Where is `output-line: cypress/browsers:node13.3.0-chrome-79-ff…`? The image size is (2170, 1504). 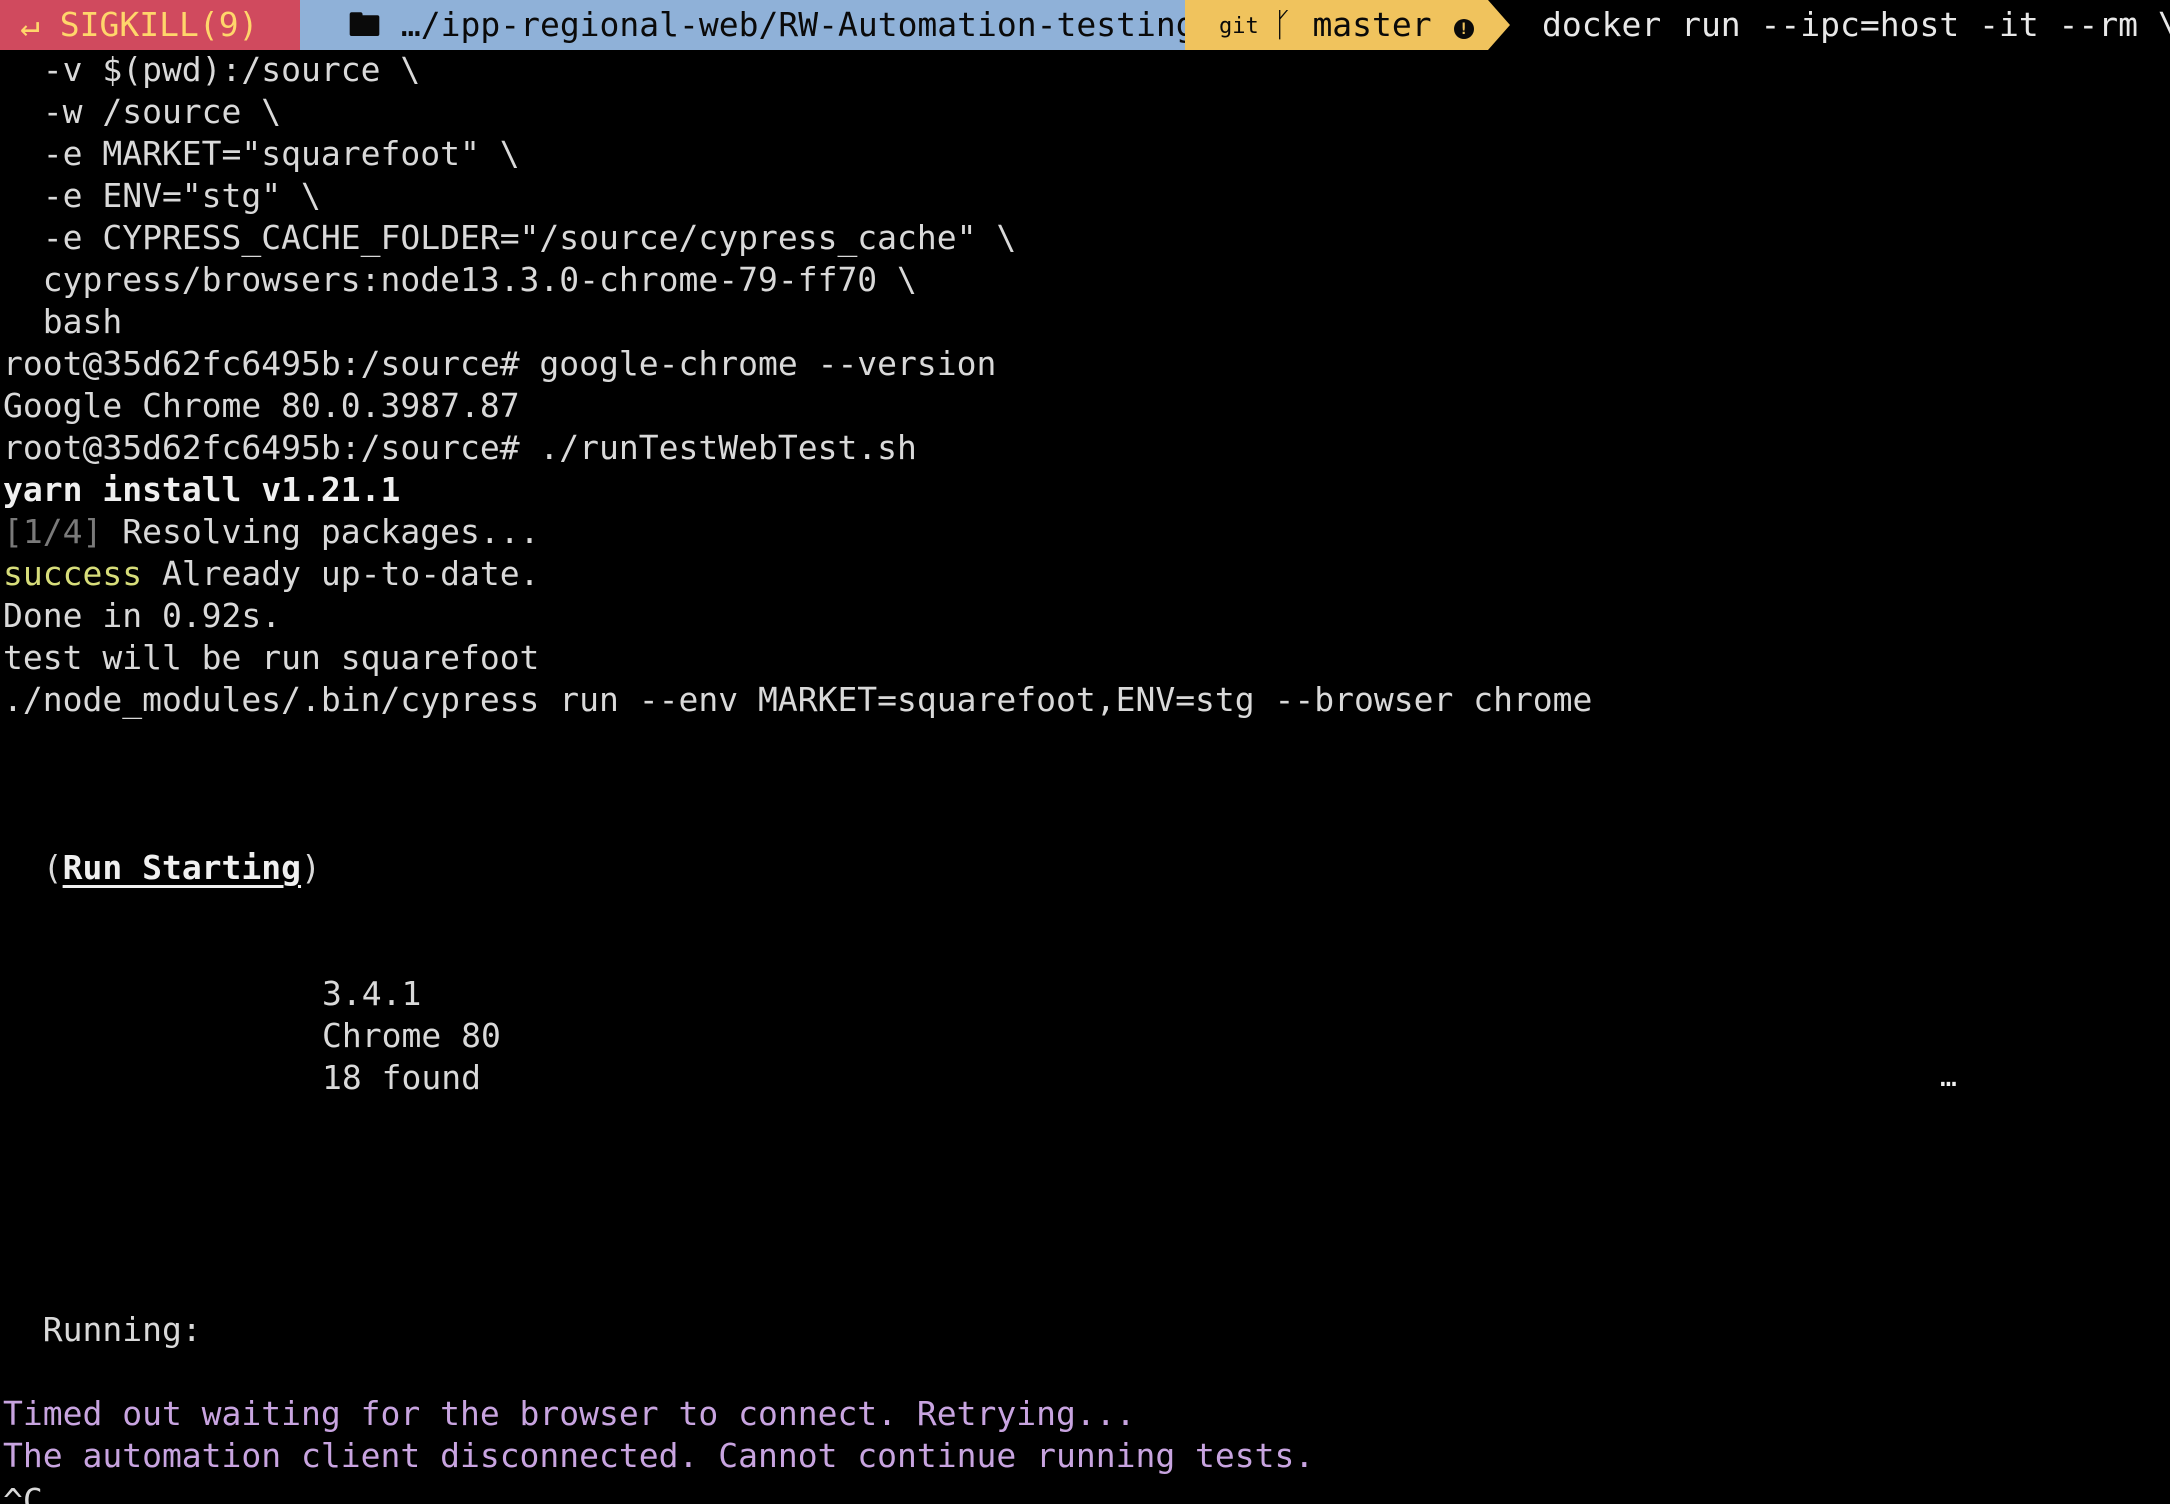 output-line: cypress/browsers:node13.3.0-chrome-79-ff… is located at coordinates (460, 279).